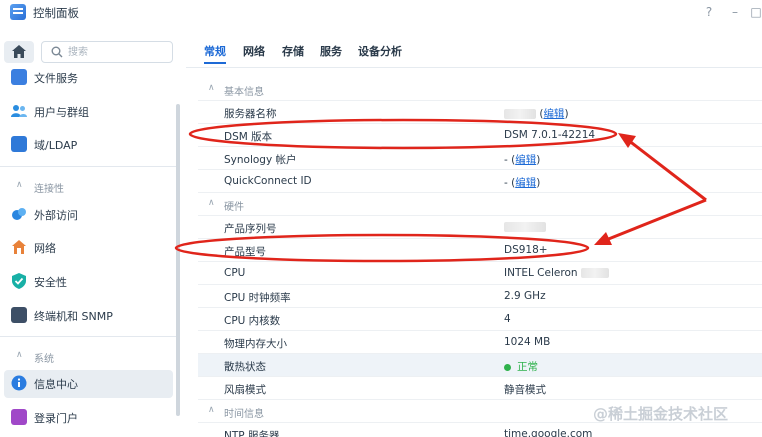 The width and height of the screenshot is (762, 437). Describe the element at coordinates (49, 189) in the screenshot. I see `section-label: 连接性` at that location.